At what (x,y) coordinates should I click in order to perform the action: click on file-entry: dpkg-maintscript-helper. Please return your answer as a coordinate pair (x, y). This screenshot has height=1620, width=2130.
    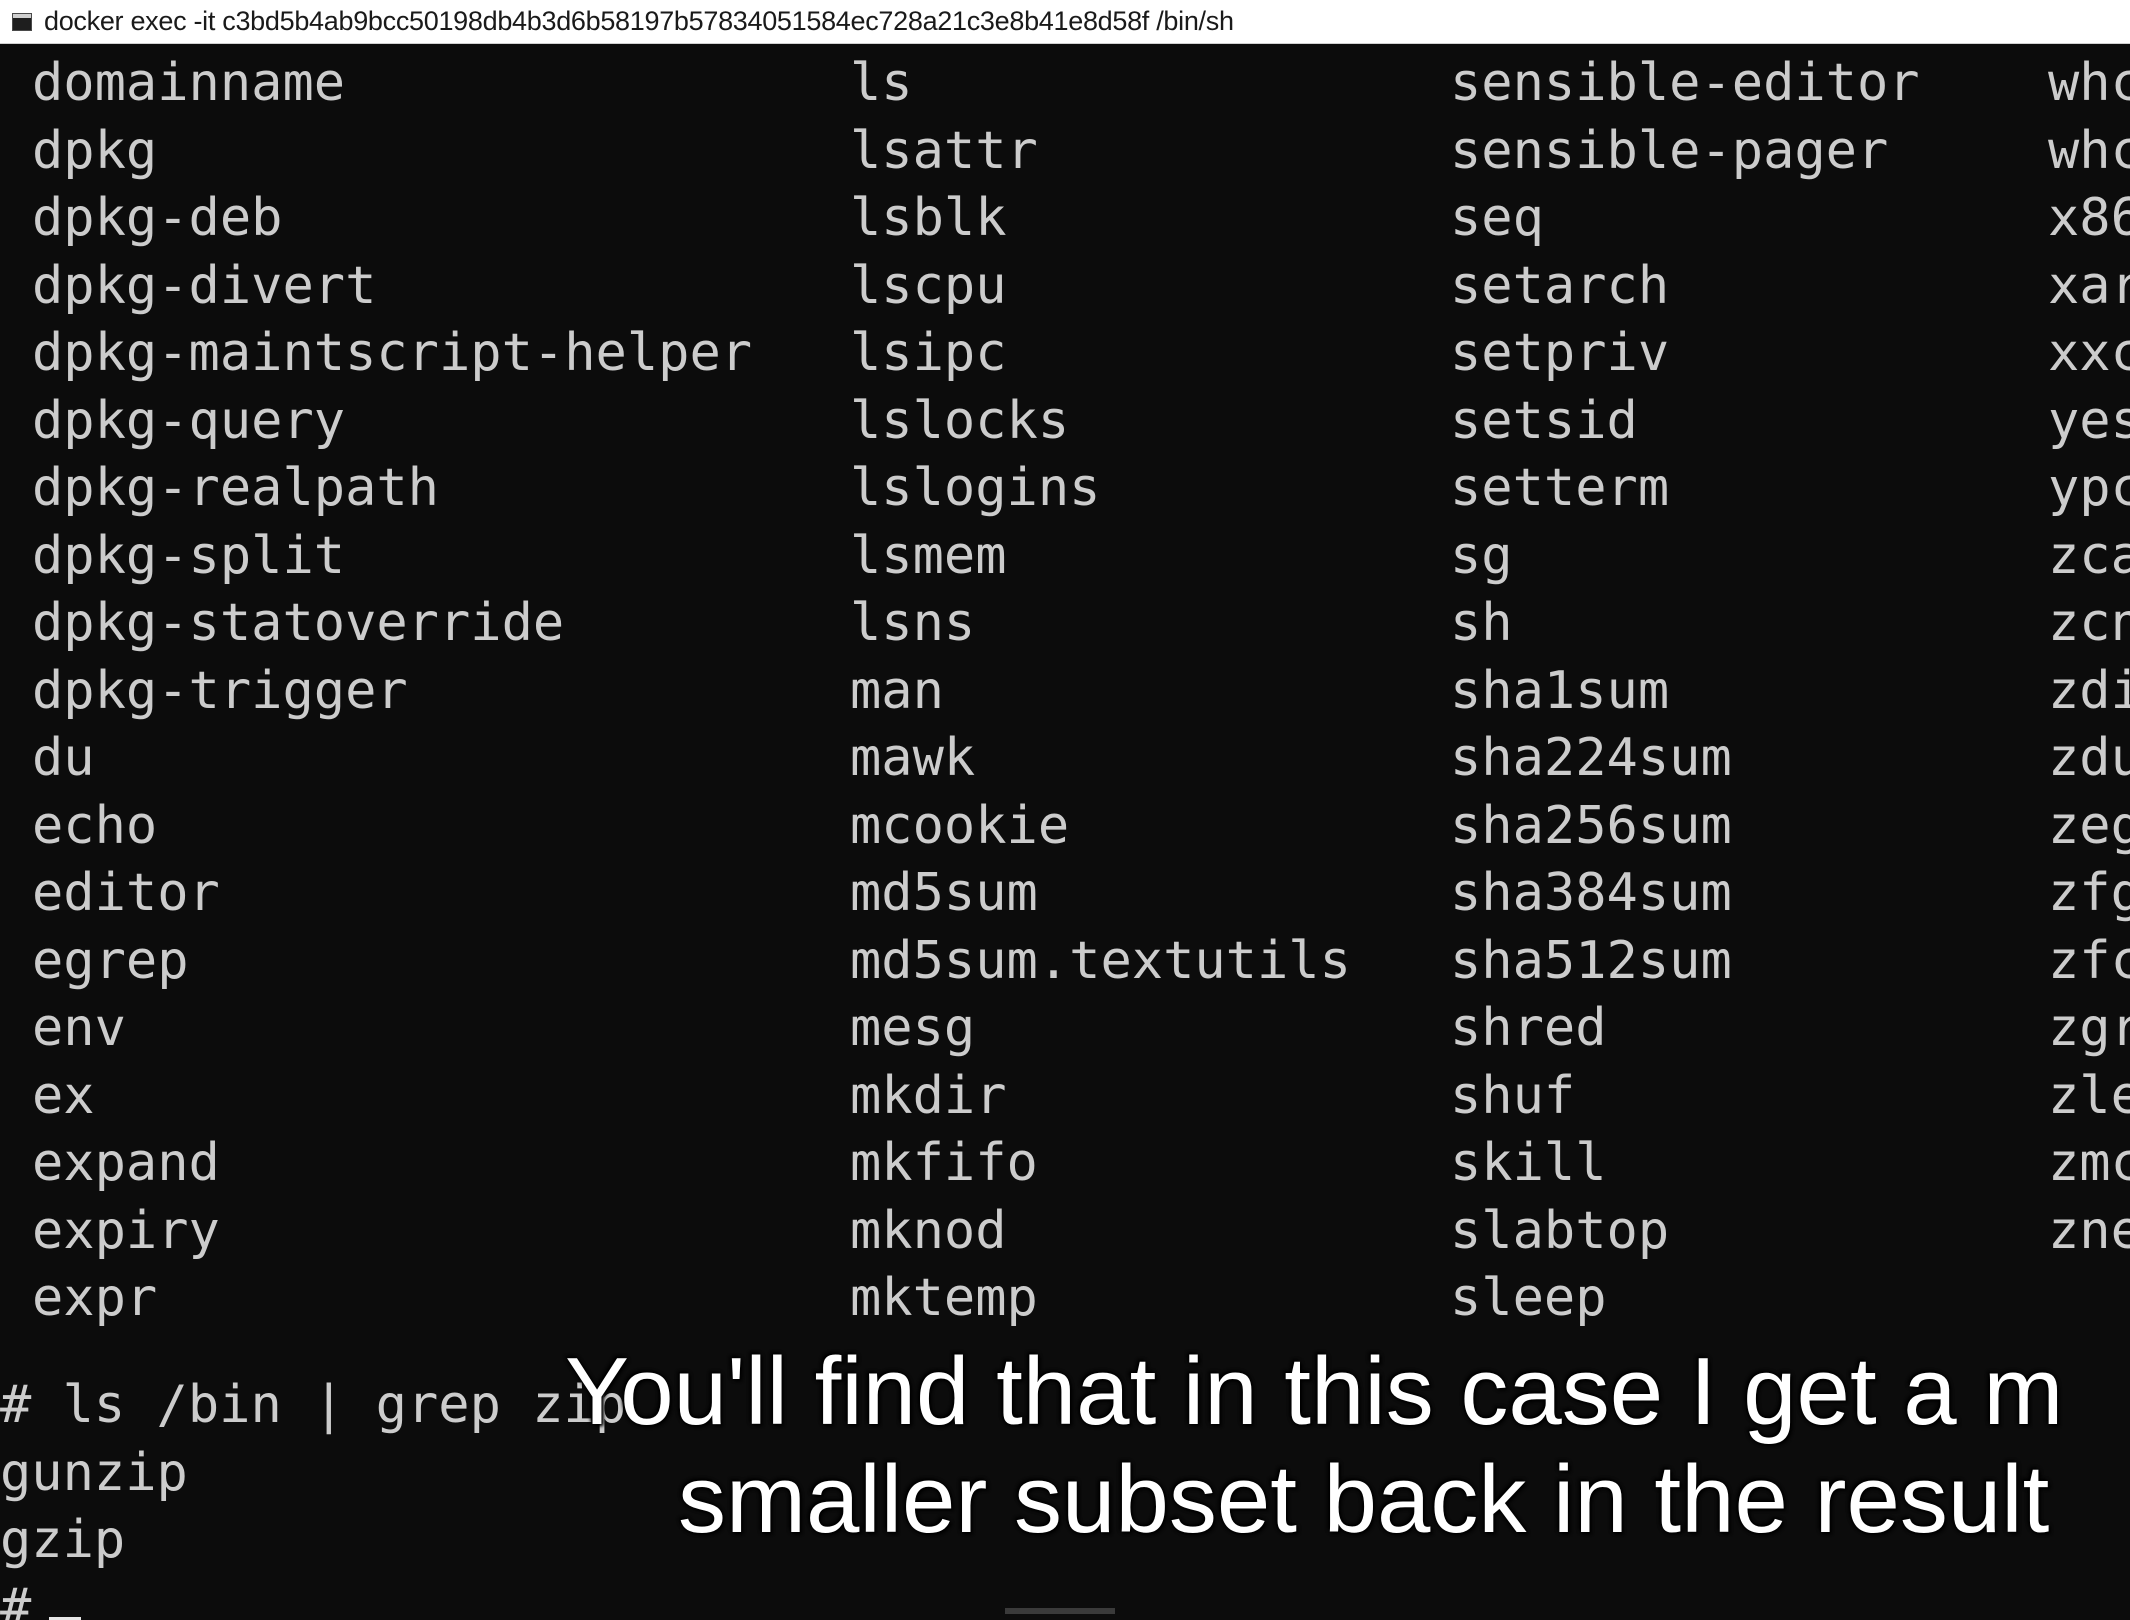
    Looking at the image, I should click on (392, 353).